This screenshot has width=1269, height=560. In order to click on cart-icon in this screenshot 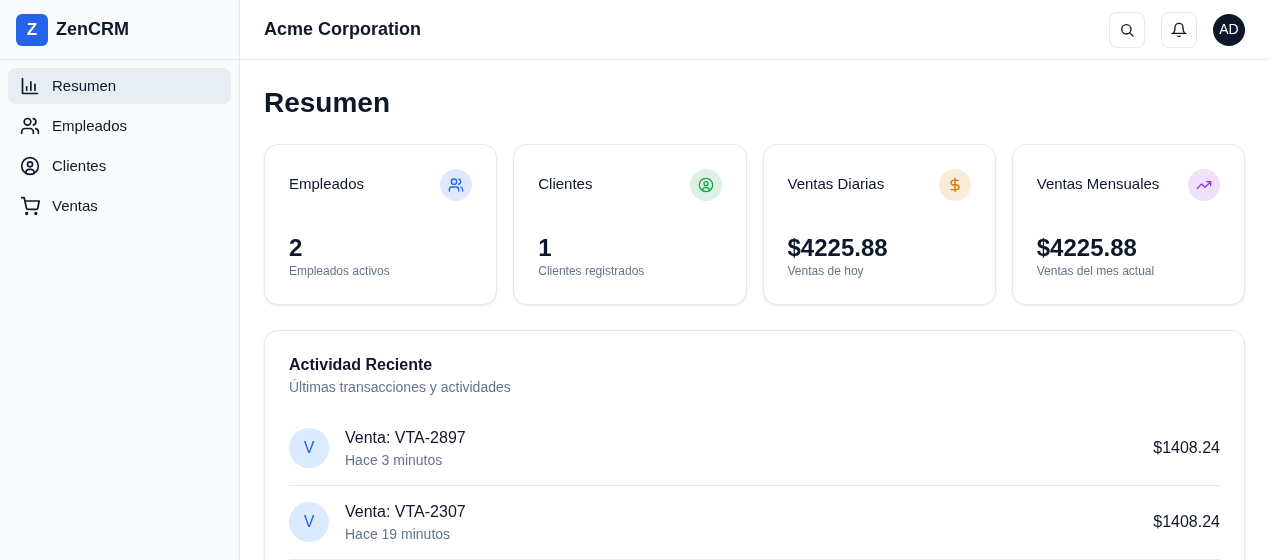, I will do `click(30, 206)`.